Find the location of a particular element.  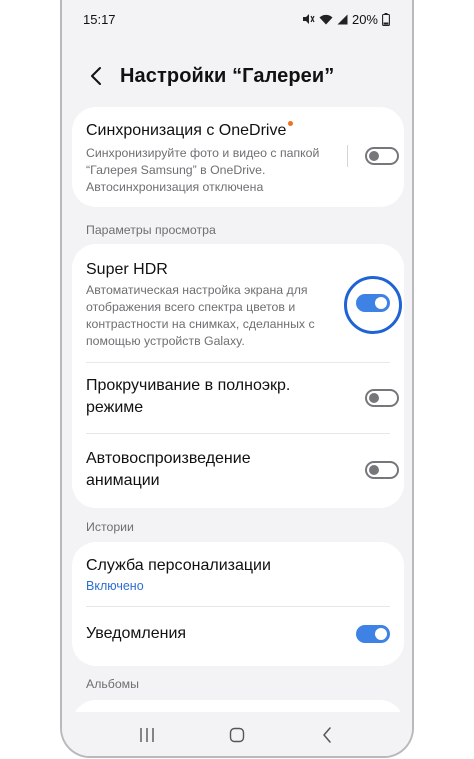

home-icon is located at coordinates (237, 735).